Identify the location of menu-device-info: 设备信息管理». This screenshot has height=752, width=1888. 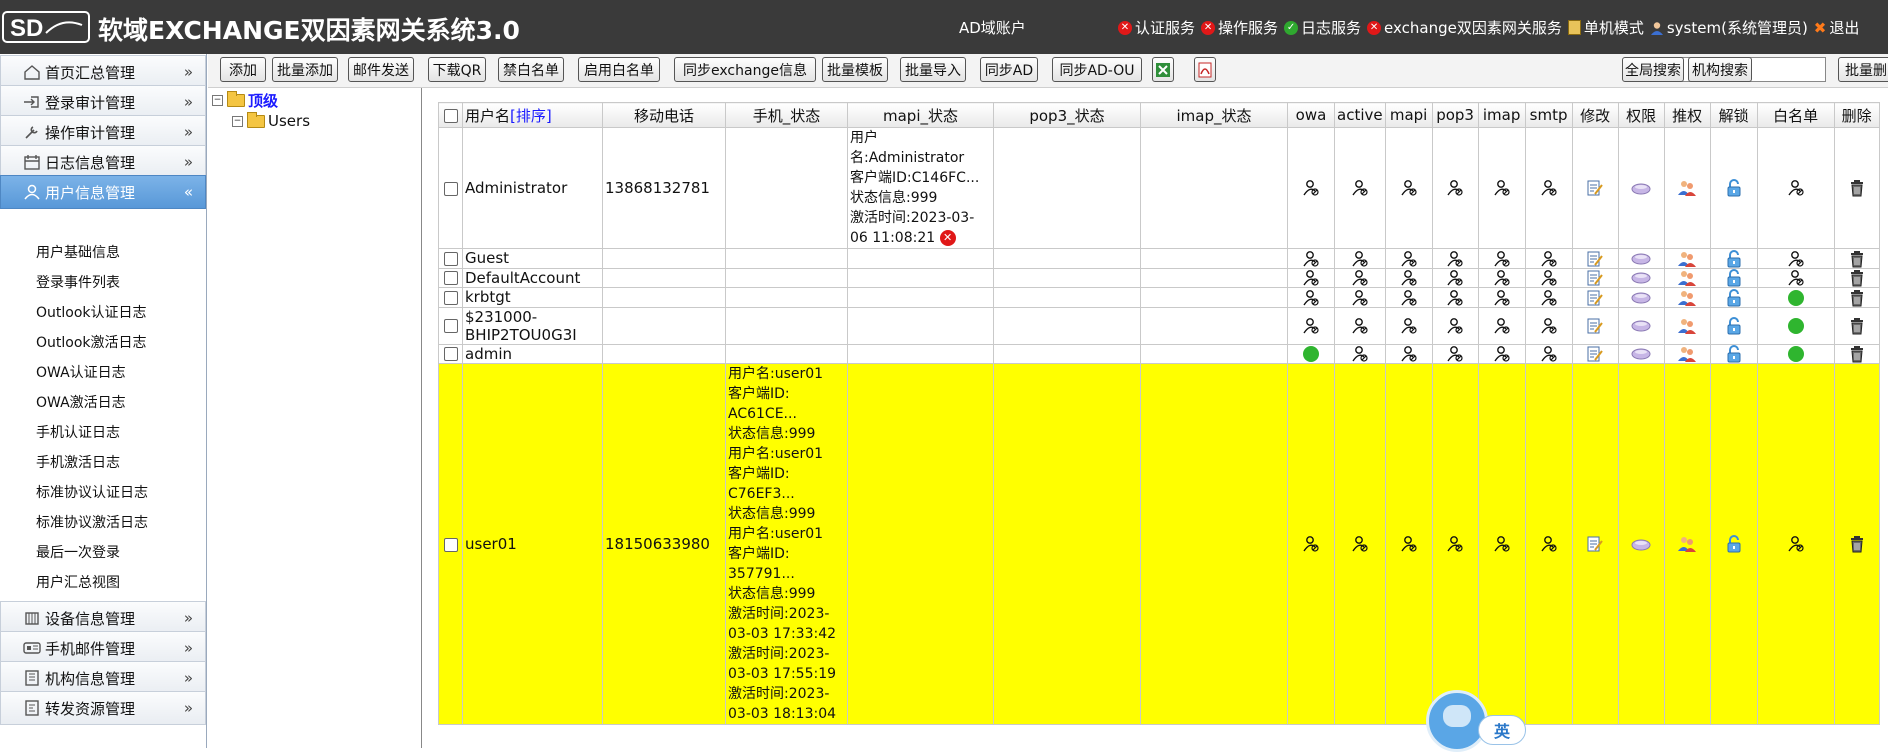
(103, 618).